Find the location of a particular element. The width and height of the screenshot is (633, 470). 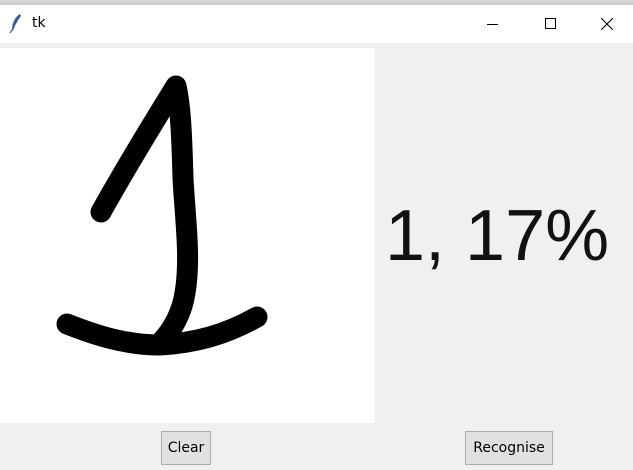

minimize-icon is located at coordinates (492, 24).